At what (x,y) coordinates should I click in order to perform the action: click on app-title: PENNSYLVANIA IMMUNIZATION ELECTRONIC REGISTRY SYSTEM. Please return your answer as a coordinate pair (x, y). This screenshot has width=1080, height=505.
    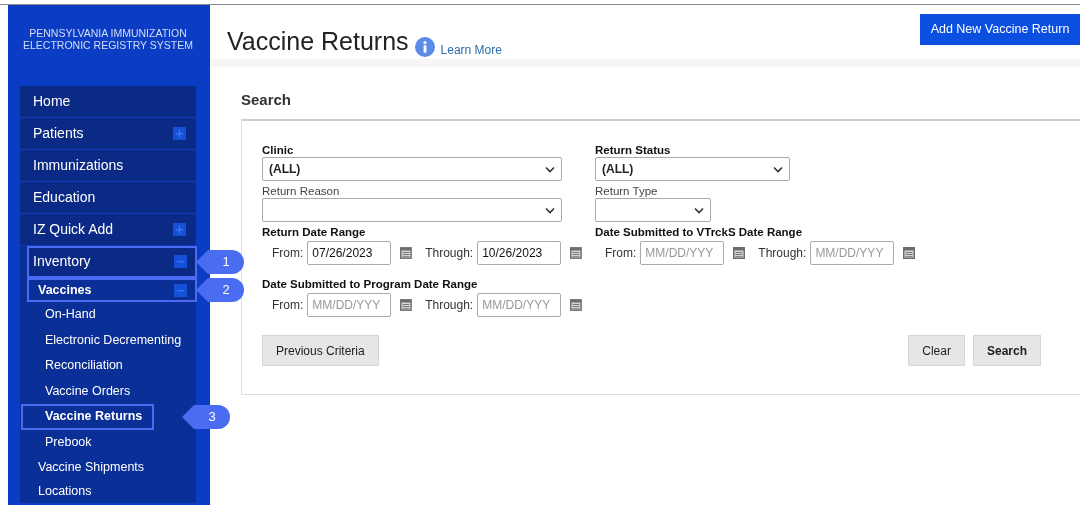
    Looking at the image, I should click on (108, 39).